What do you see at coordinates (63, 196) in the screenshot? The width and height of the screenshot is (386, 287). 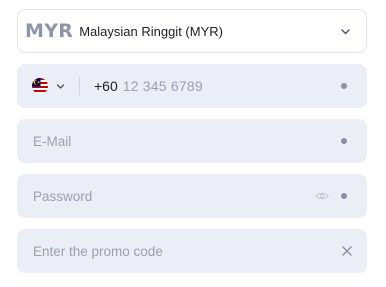 I see `password-placeholder: Password` at bounding box center [63, 196].